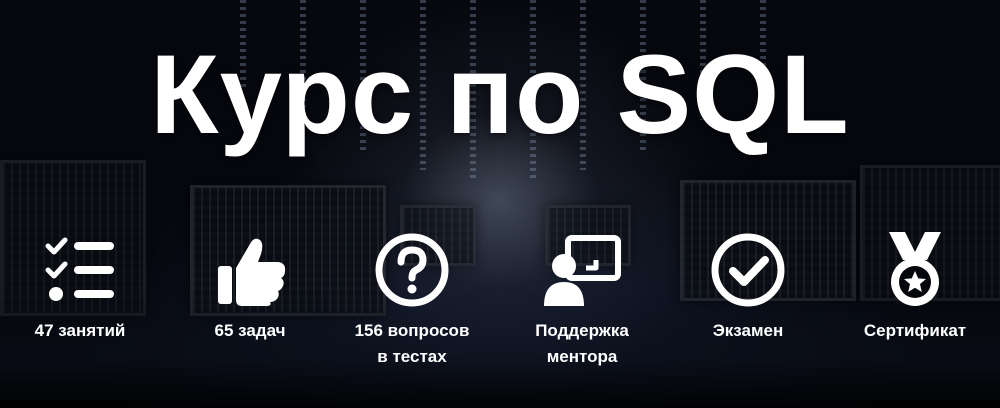 This screenshot has width=1000, height=408. I want to click on thumbs-up-icon, so click(252, 272).